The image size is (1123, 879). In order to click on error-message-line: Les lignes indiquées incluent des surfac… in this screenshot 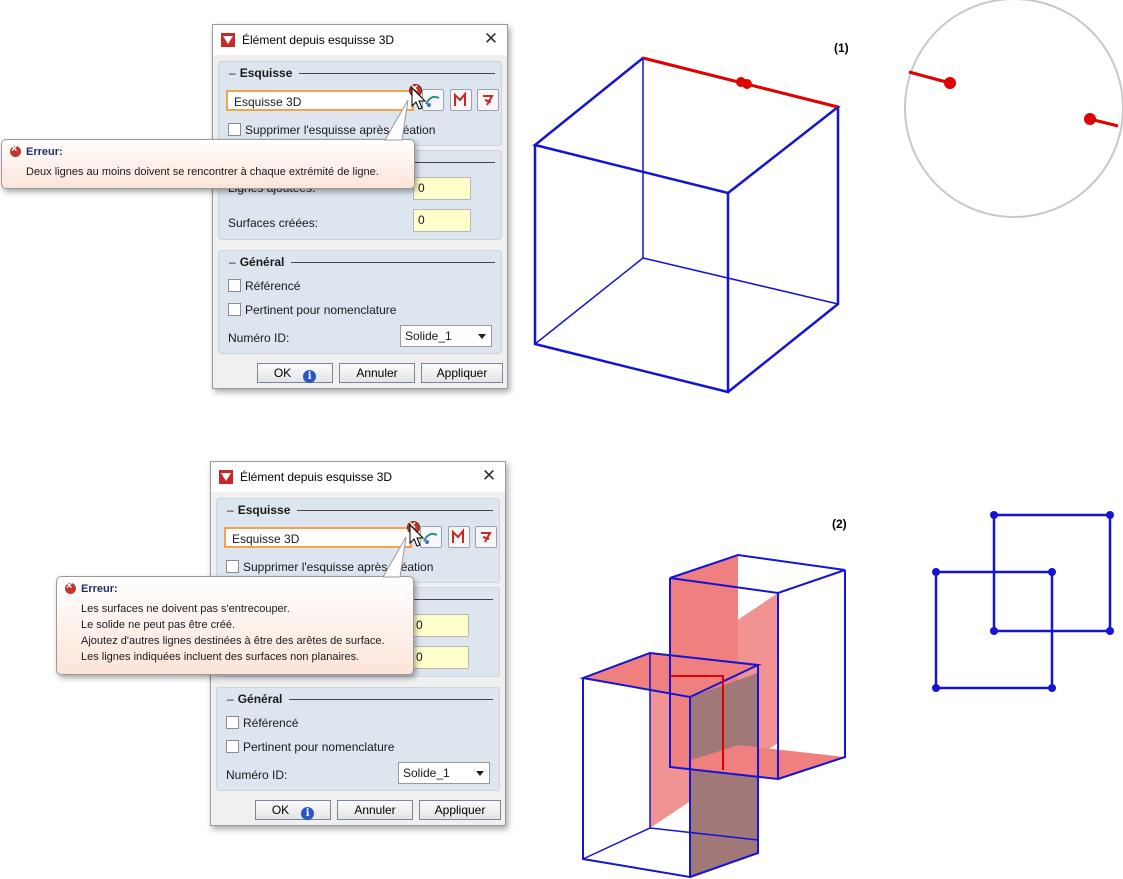, I will do `click(220, 657)`.